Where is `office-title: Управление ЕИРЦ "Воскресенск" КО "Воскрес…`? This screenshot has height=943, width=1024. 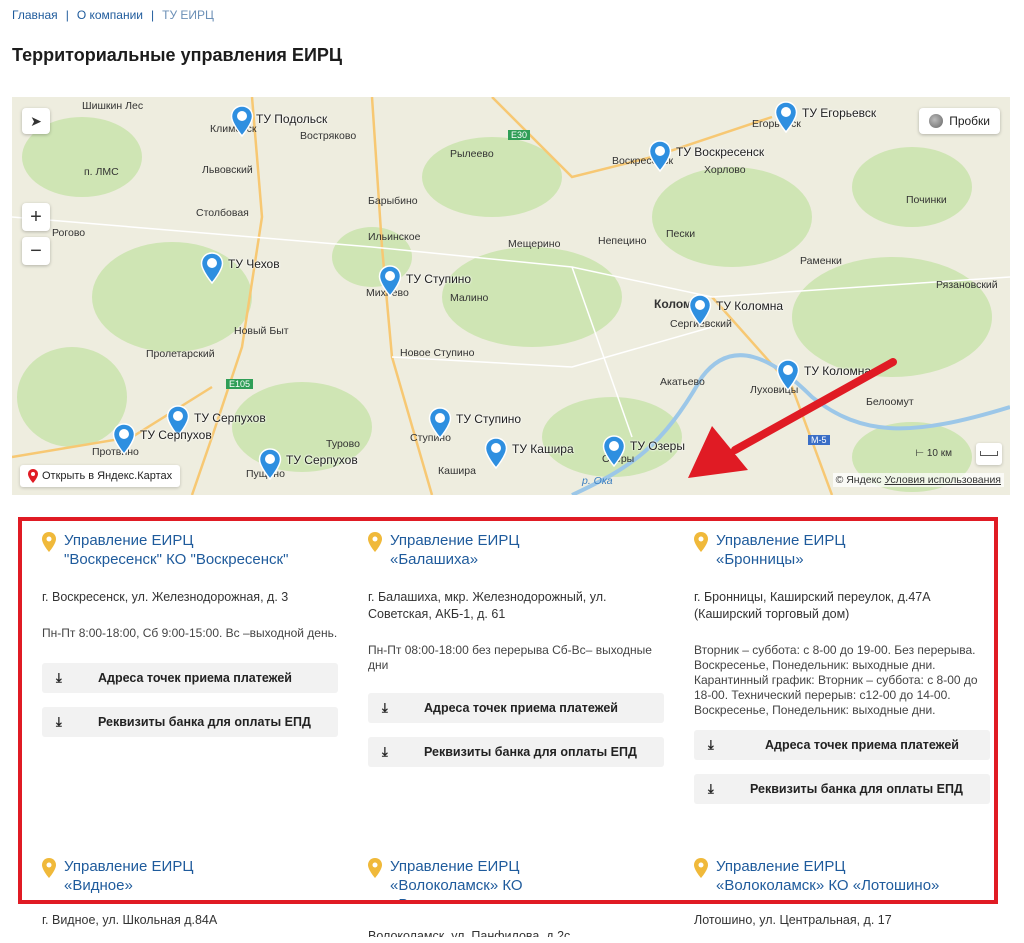 office-title: Управление ЕИРЦ "Воскресенск" КО "Воскрес… is located at coordinates (192, 550).